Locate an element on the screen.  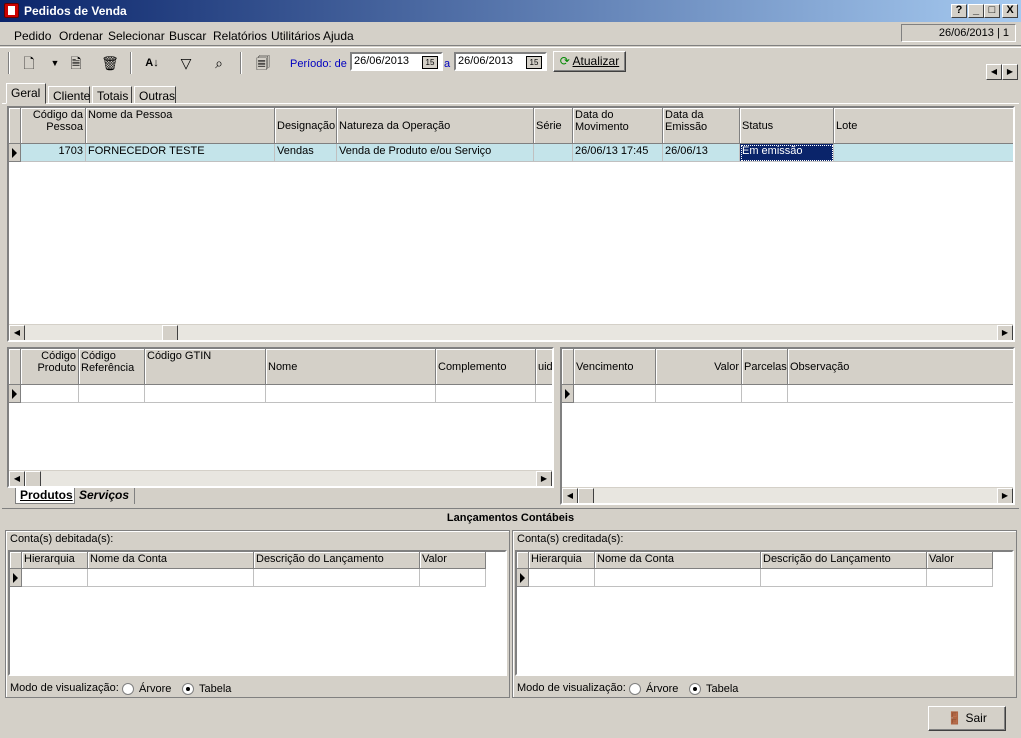
dropdown-arrow-icon: ▼ is located at coordinates (55, 63).